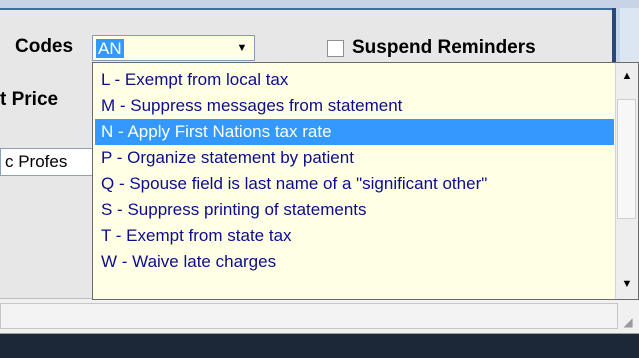  I want to click on arrow-down-icon: ▼, so click(627, 284).